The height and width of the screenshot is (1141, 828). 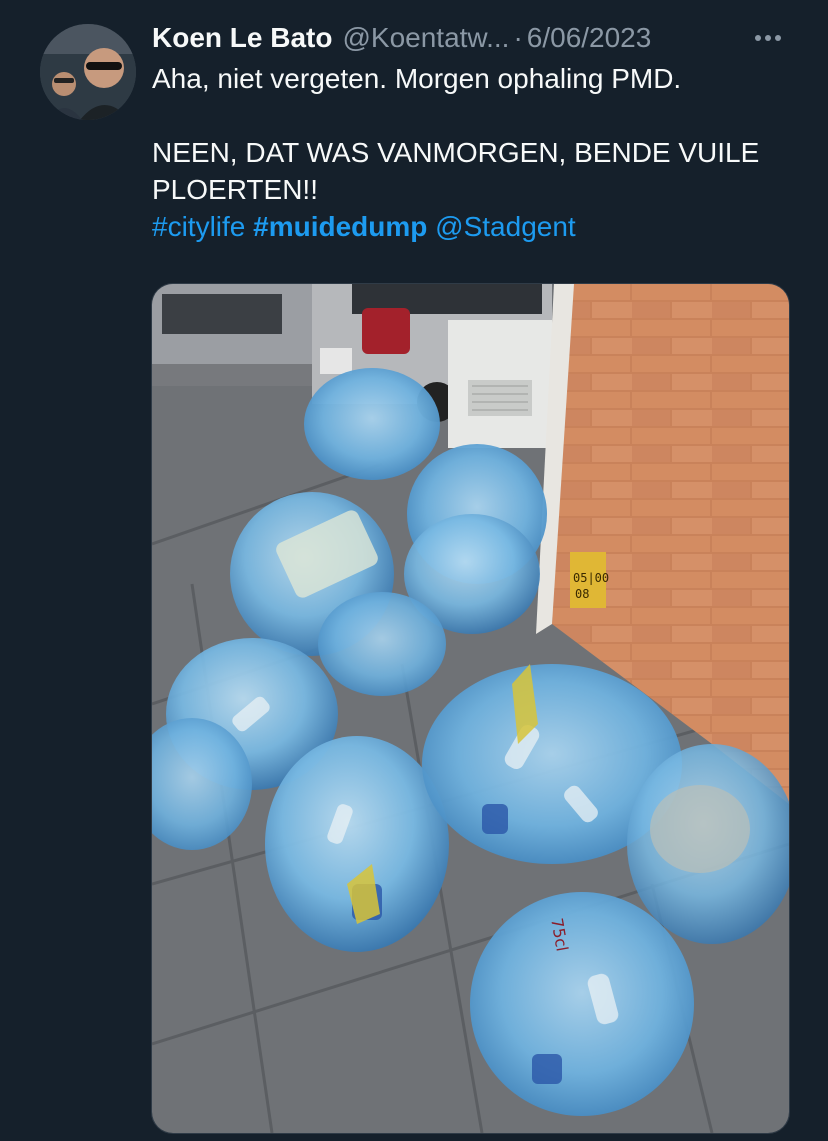 I want to click on tweet-header: Koen Le Bato @Koentatw... · 6/06/2023, so click(x=472, y=38).